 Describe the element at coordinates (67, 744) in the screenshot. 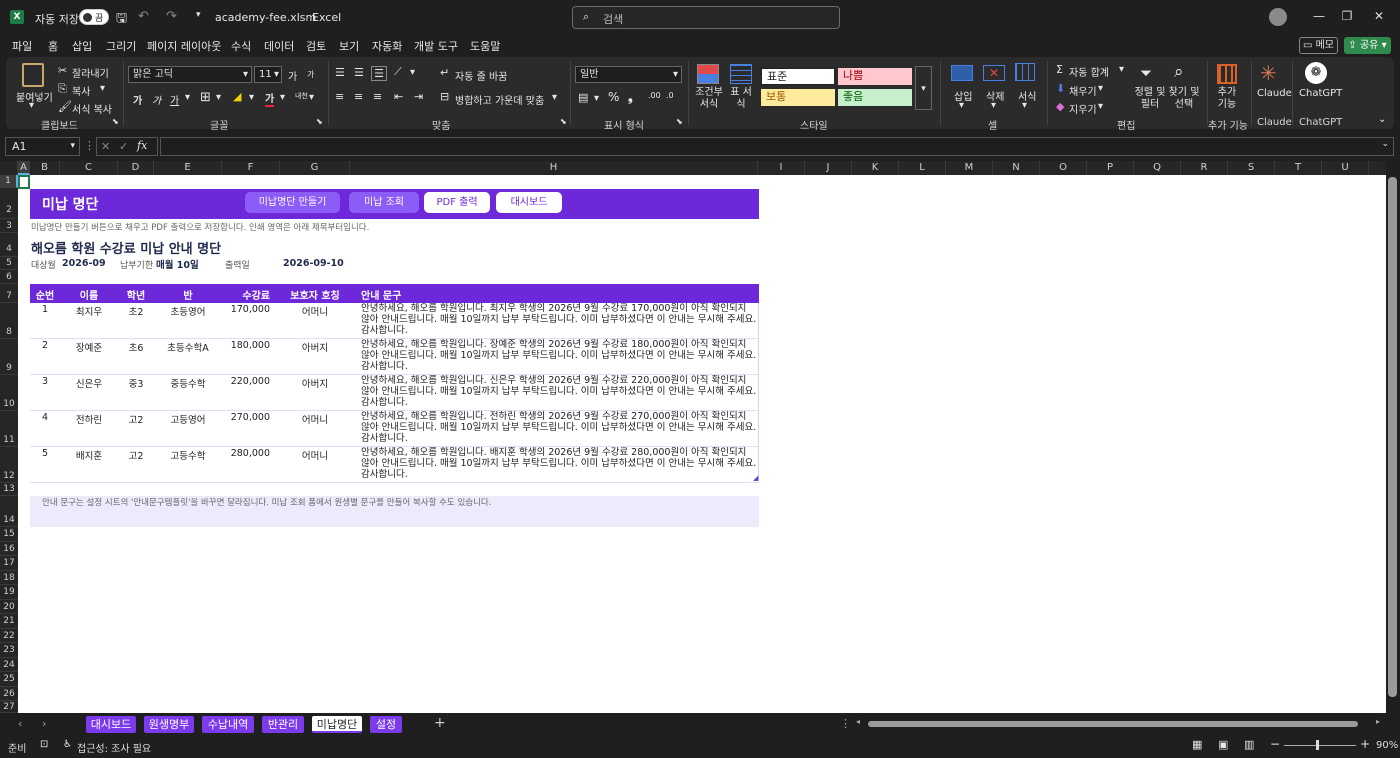

I see `accessibility-icon: ♿` at that location.